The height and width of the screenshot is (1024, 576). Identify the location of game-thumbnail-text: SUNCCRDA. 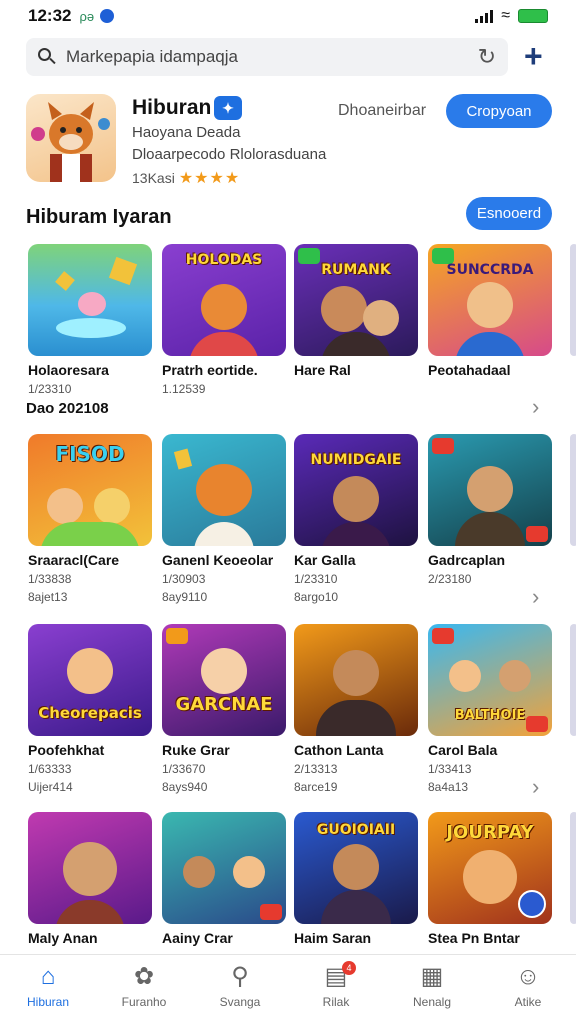
(490, 270).